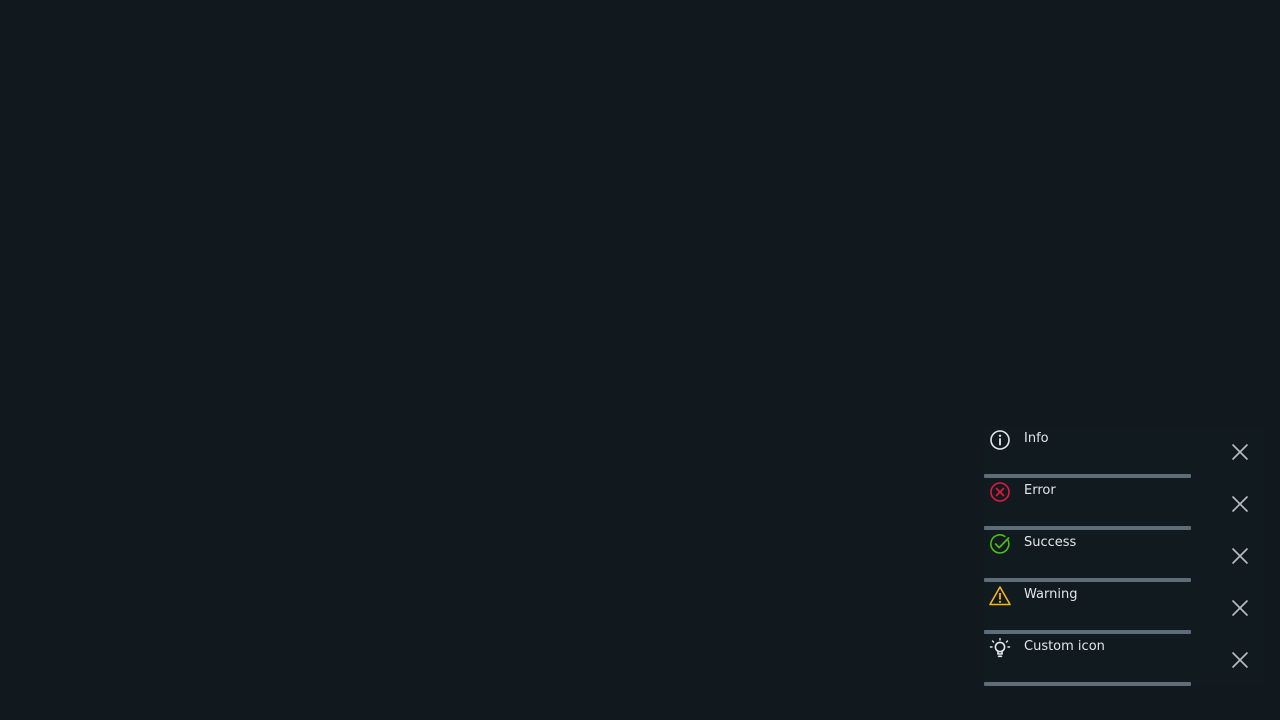  Describe the element at coordinates (1064, 646) in the screenshot. I see `toast-message: Custom icon` at that location.